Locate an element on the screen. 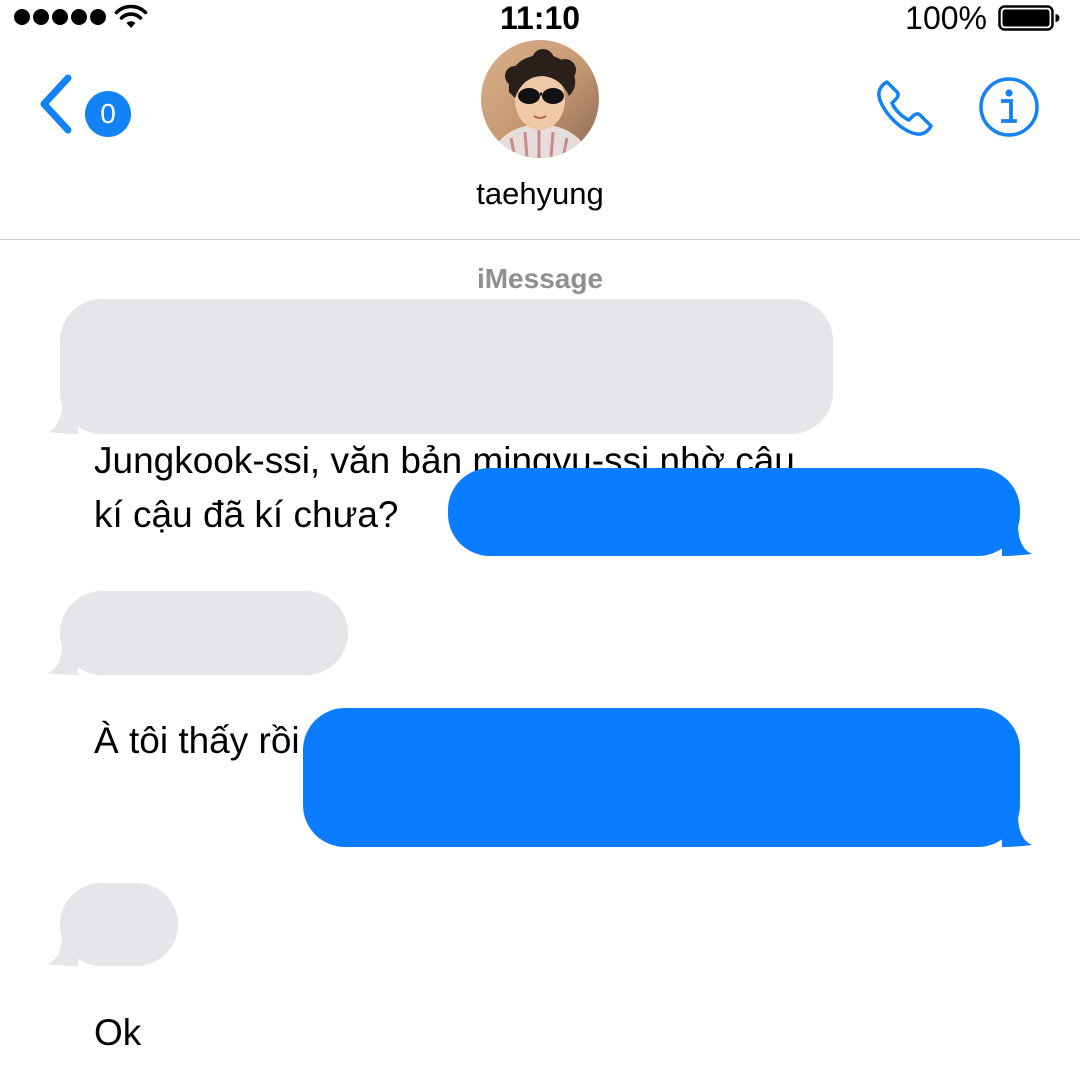 The image size is (1080, 1073). call-button is located at coordinates (905, 108).